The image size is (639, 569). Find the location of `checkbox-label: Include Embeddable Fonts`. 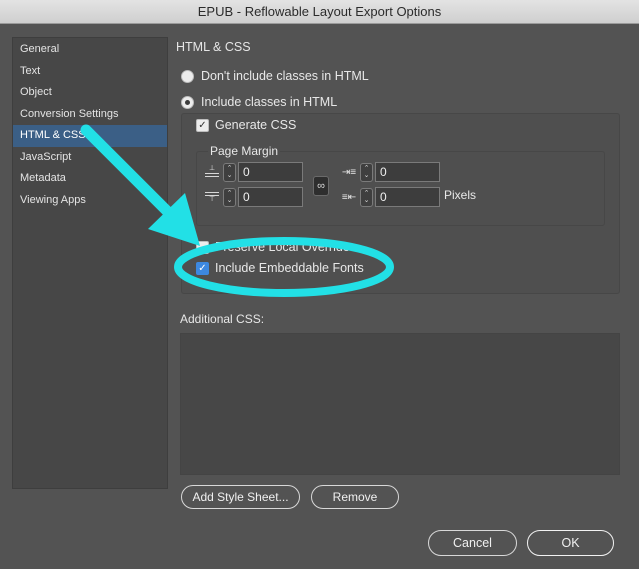

checkbox-label: Include Embeddable Fonts is located at coordinates (289, 268).